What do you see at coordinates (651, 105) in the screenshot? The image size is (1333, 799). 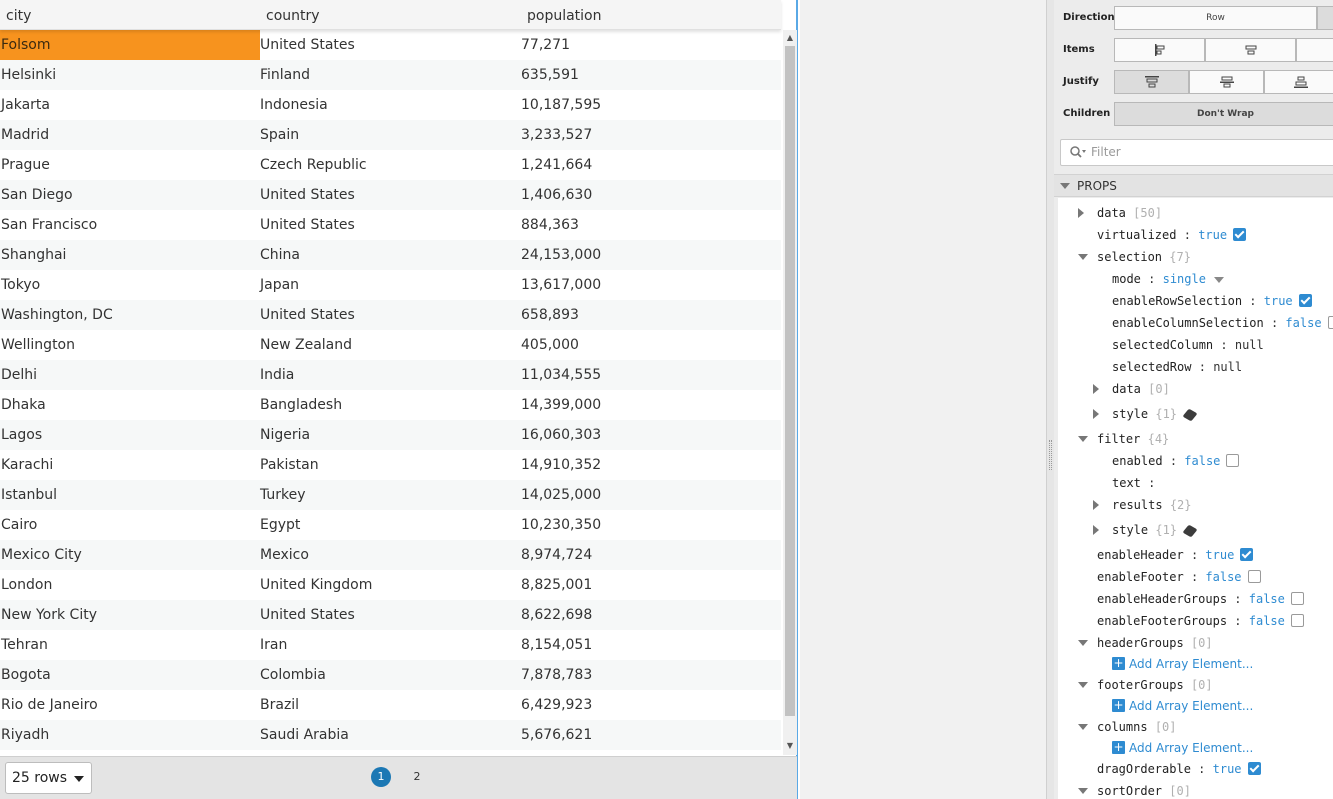 I see `population-cell: 10,187,595` at bounding box center [651, 105].